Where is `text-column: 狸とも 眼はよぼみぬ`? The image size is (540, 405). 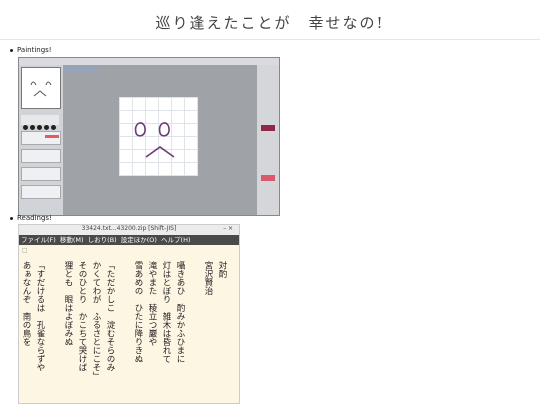
text-column: 狸とも 眼はよぼみぬ is located at coordinates (68, 303).